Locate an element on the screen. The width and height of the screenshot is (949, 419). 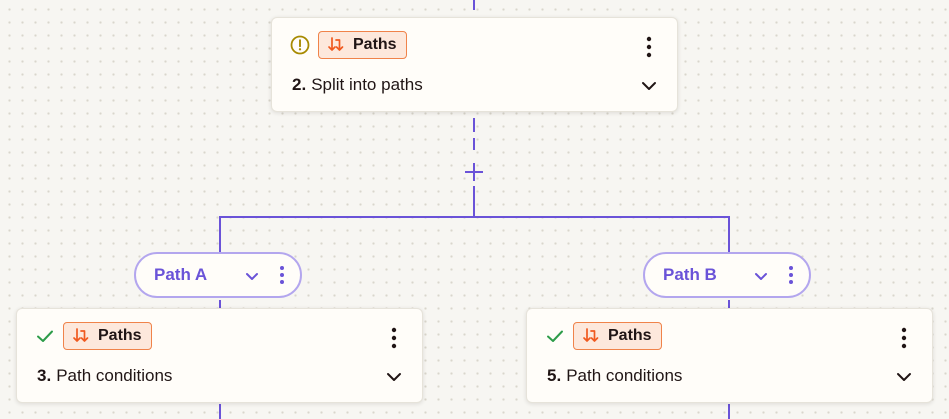
add-step-button is located at coordinates (474, 172).